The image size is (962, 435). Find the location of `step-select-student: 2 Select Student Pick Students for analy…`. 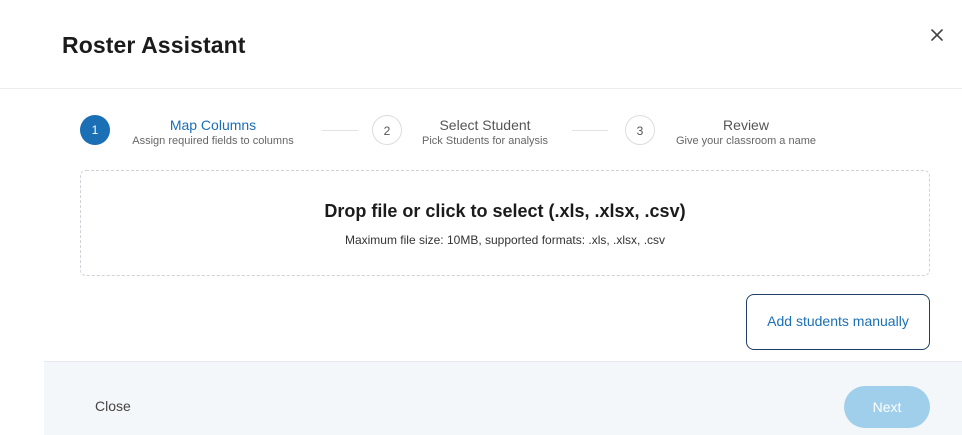

step-select-student: 2 Select Student Pick Students for analy… is located at coordinates (472, 132).